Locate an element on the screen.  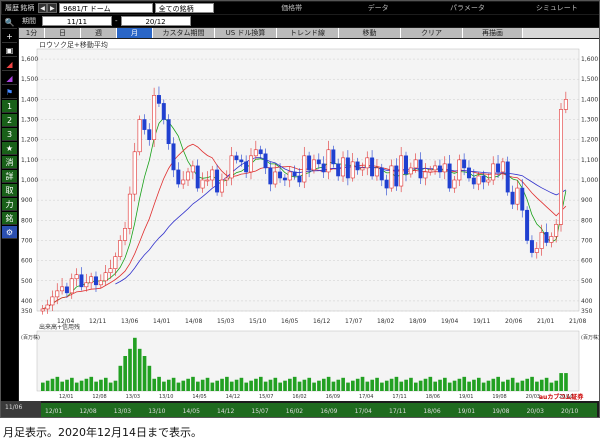
camera-icon: ▣ is located at coordinates (9, 50).